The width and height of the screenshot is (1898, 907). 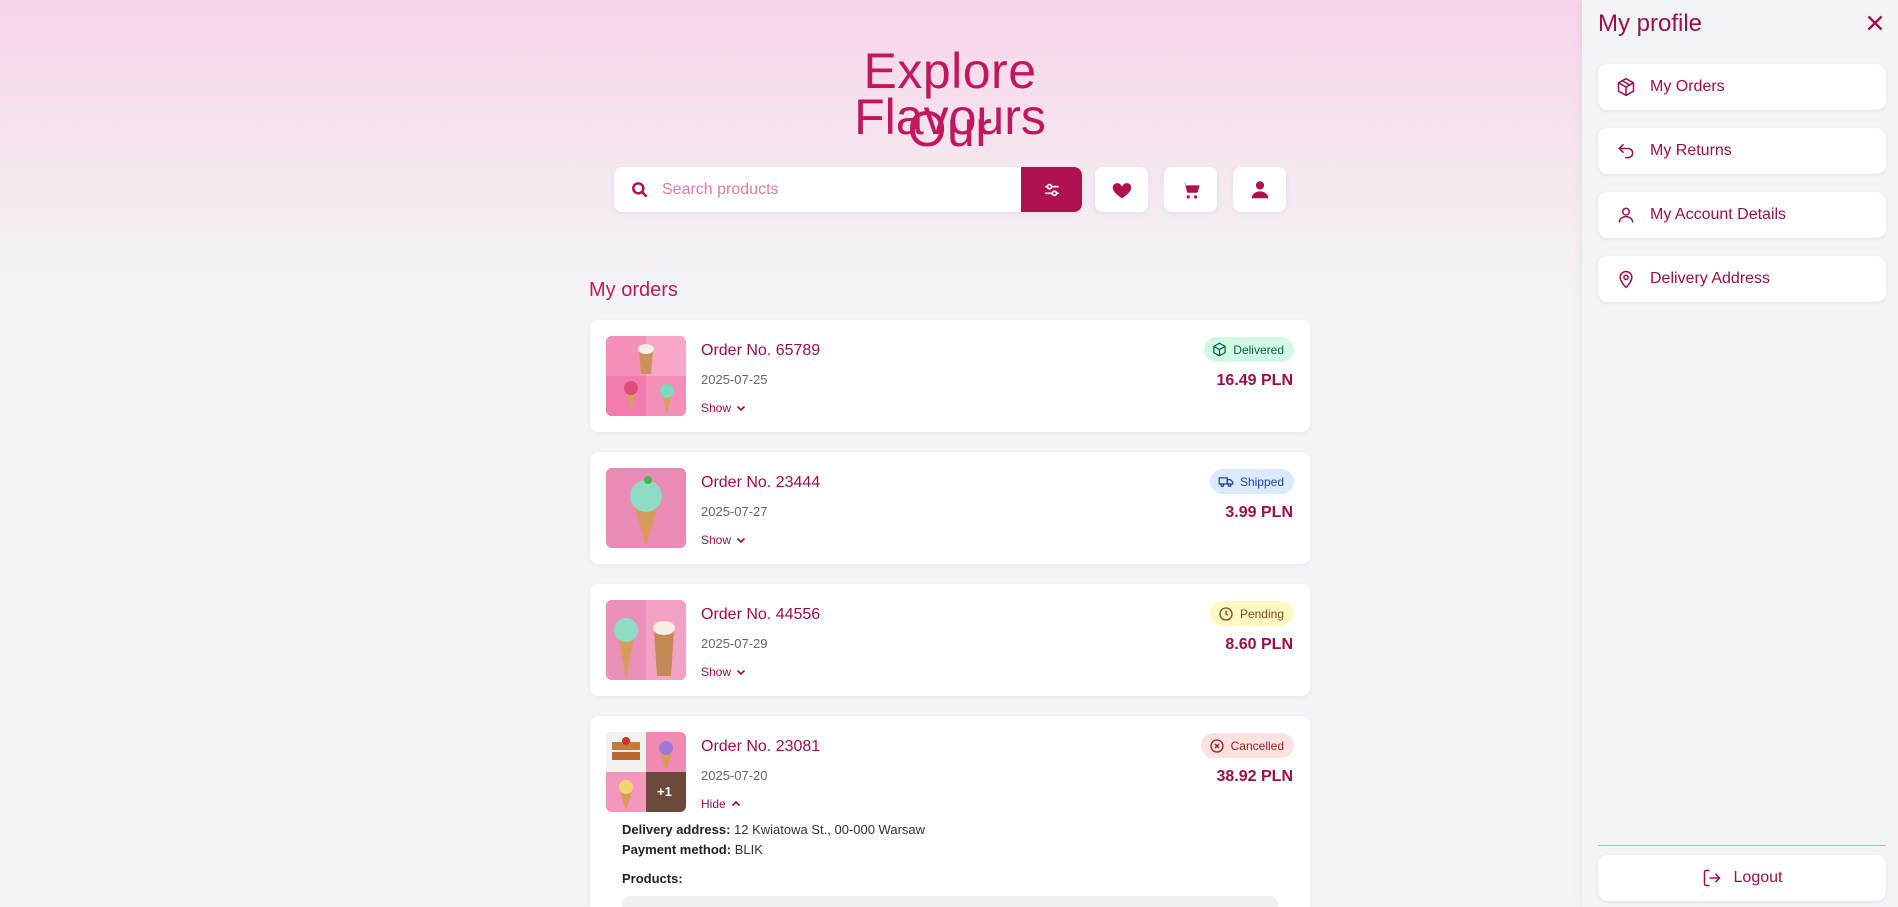 I want to click on order-number: Order No. 65789, so click(x=760, y=351).